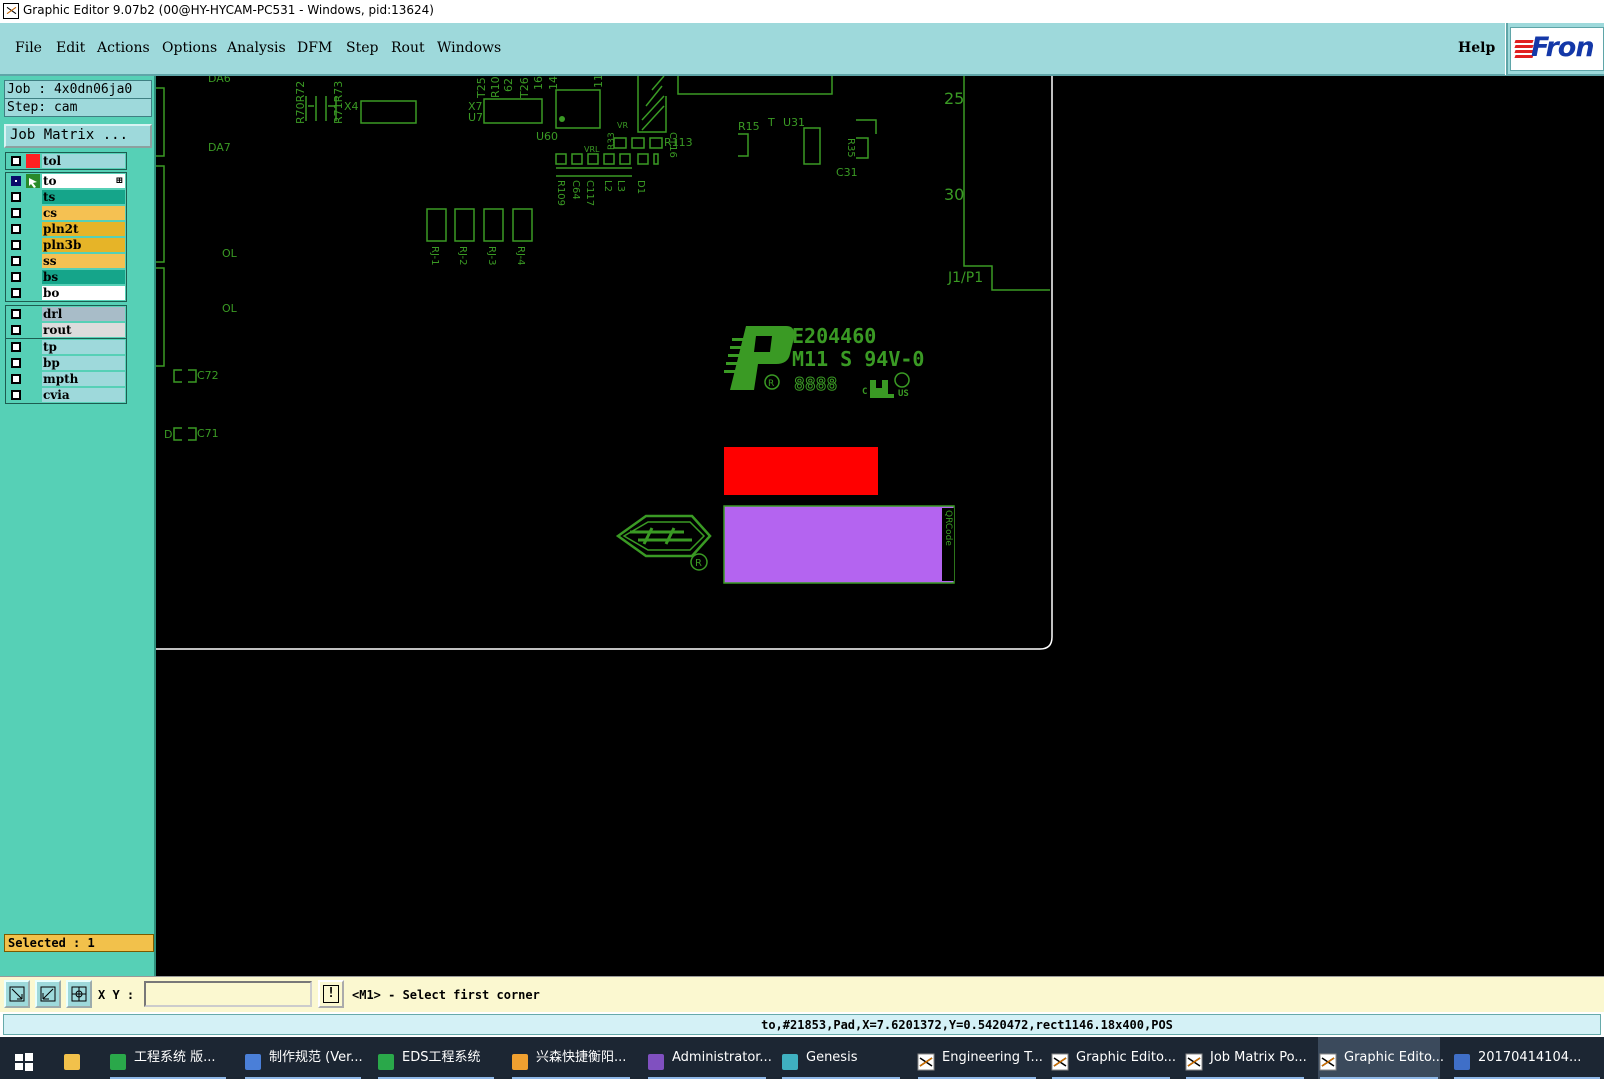 The height and width of the screenshot is (1079, 1604). Describe the element at coordinates (83, 181) in the screenshot. I see `layer-name: to ⊞` at that location.